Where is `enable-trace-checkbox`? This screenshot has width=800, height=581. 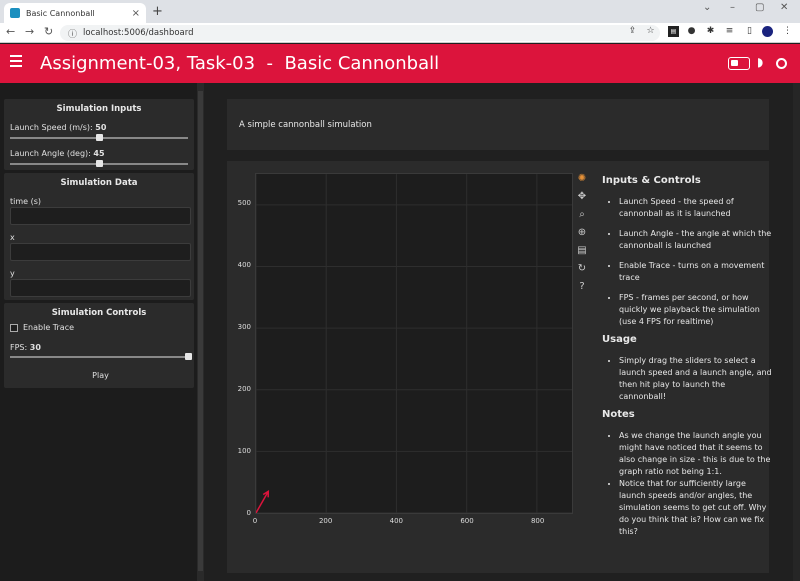
enable-trace-checkbox is located at coordinates (14, 328).